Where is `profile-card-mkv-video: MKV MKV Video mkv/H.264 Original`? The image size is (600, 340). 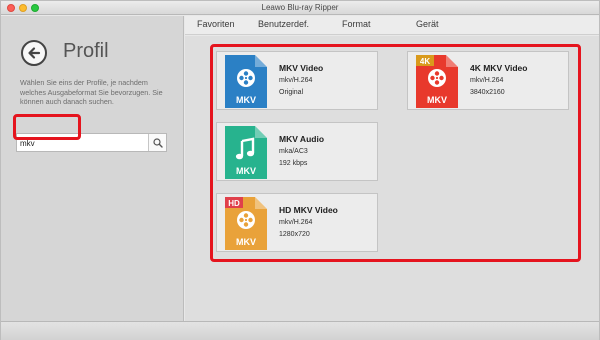
profile-card-mkv-video: MKV MKV Video mkv/H.264 Original is located at coordinates (297, 80).